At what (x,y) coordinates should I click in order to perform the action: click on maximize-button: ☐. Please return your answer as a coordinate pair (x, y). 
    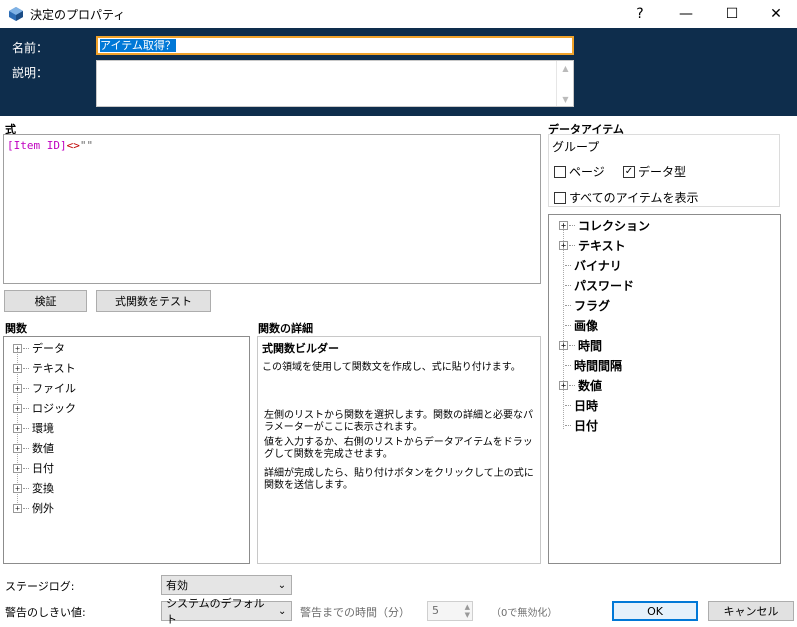
    Looking at the image, I should click on (732, 14).